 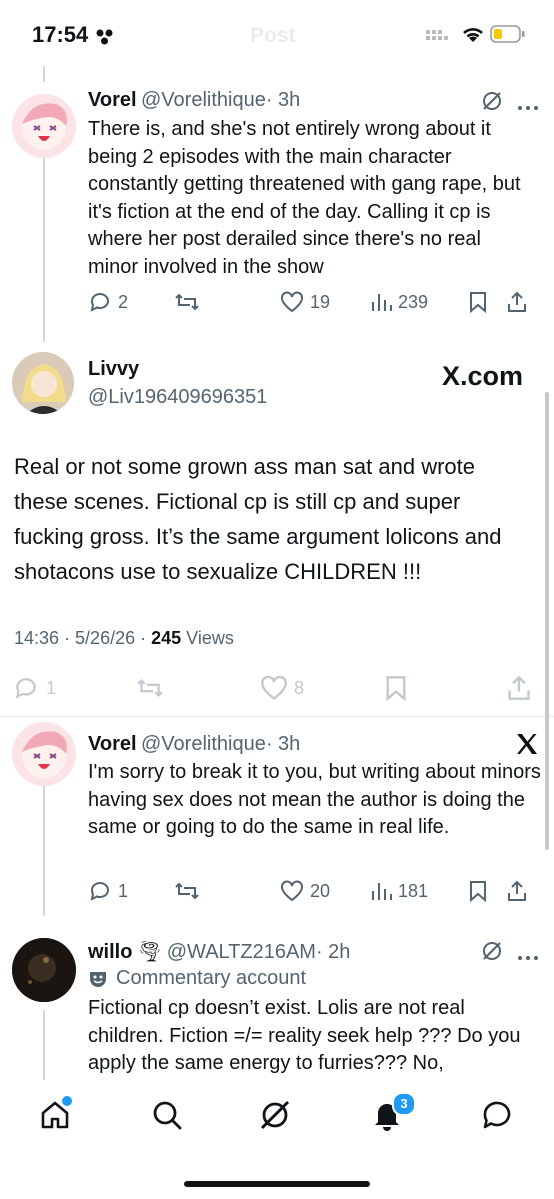 I want to click on tab-notifications: 3, so click(x=393, y=1114).